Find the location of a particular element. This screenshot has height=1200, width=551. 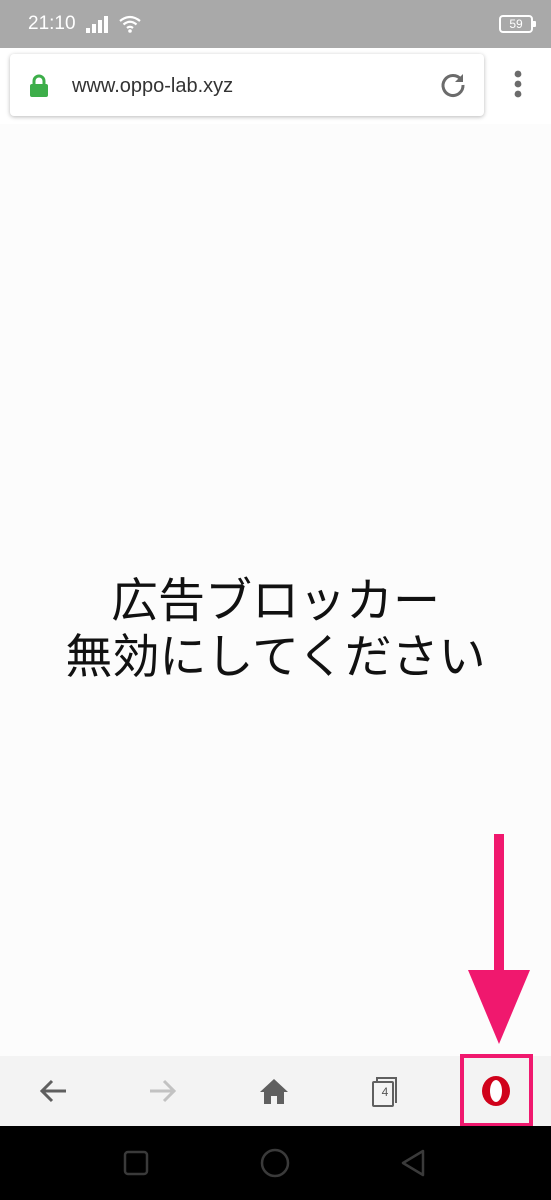

adblock-message: 広告ブロッカー 無効にしてください is located at coordinates (275, 630).